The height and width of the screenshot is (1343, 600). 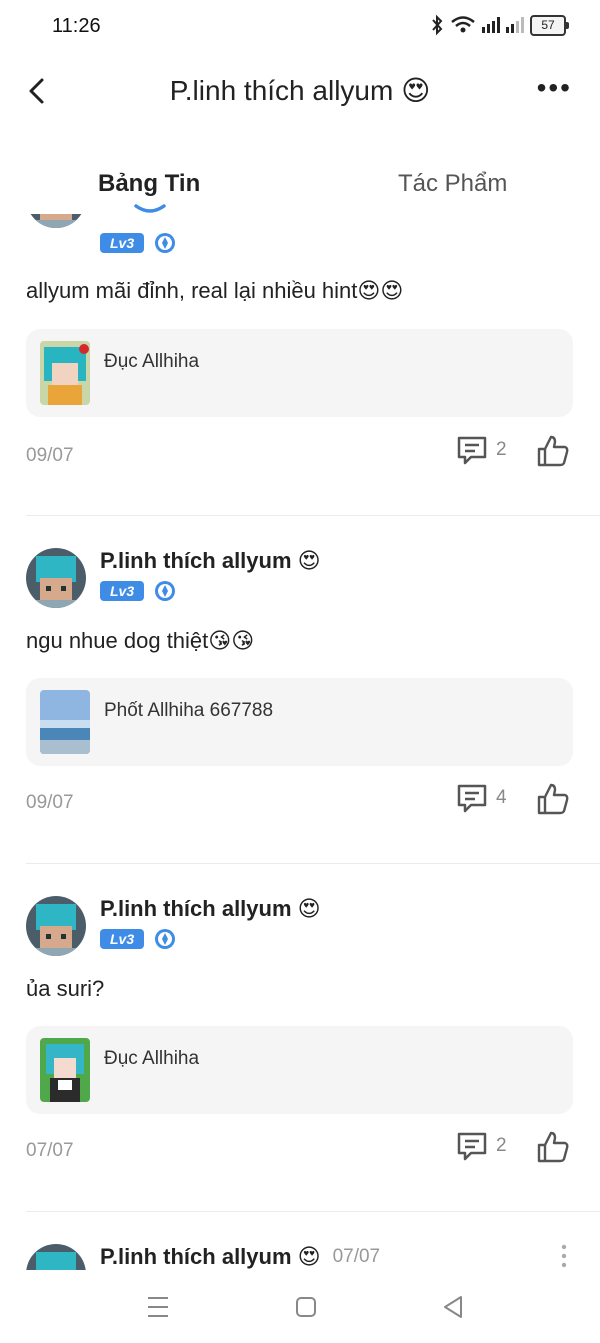 I want to click on comment-button: 4, so click(x=481, y=798).